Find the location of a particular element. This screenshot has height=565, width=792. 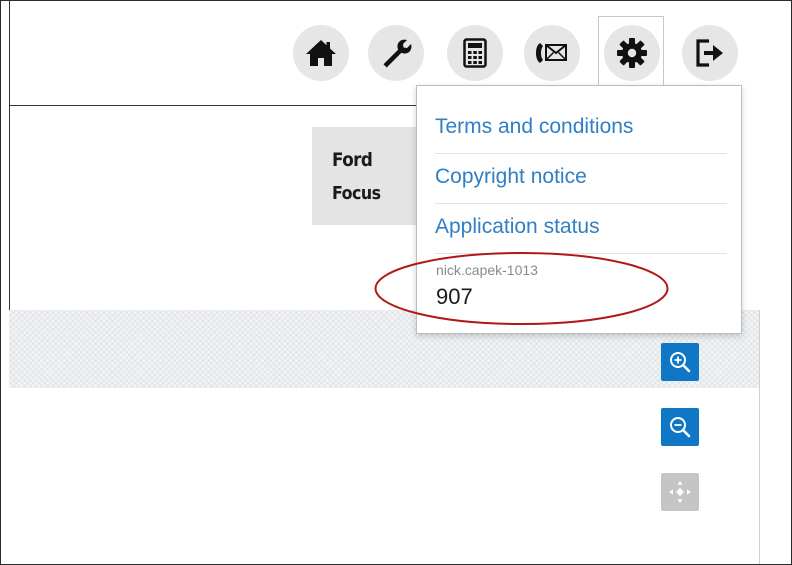

username-label: nick.capek-1013 is located at coordinates (487, 270).